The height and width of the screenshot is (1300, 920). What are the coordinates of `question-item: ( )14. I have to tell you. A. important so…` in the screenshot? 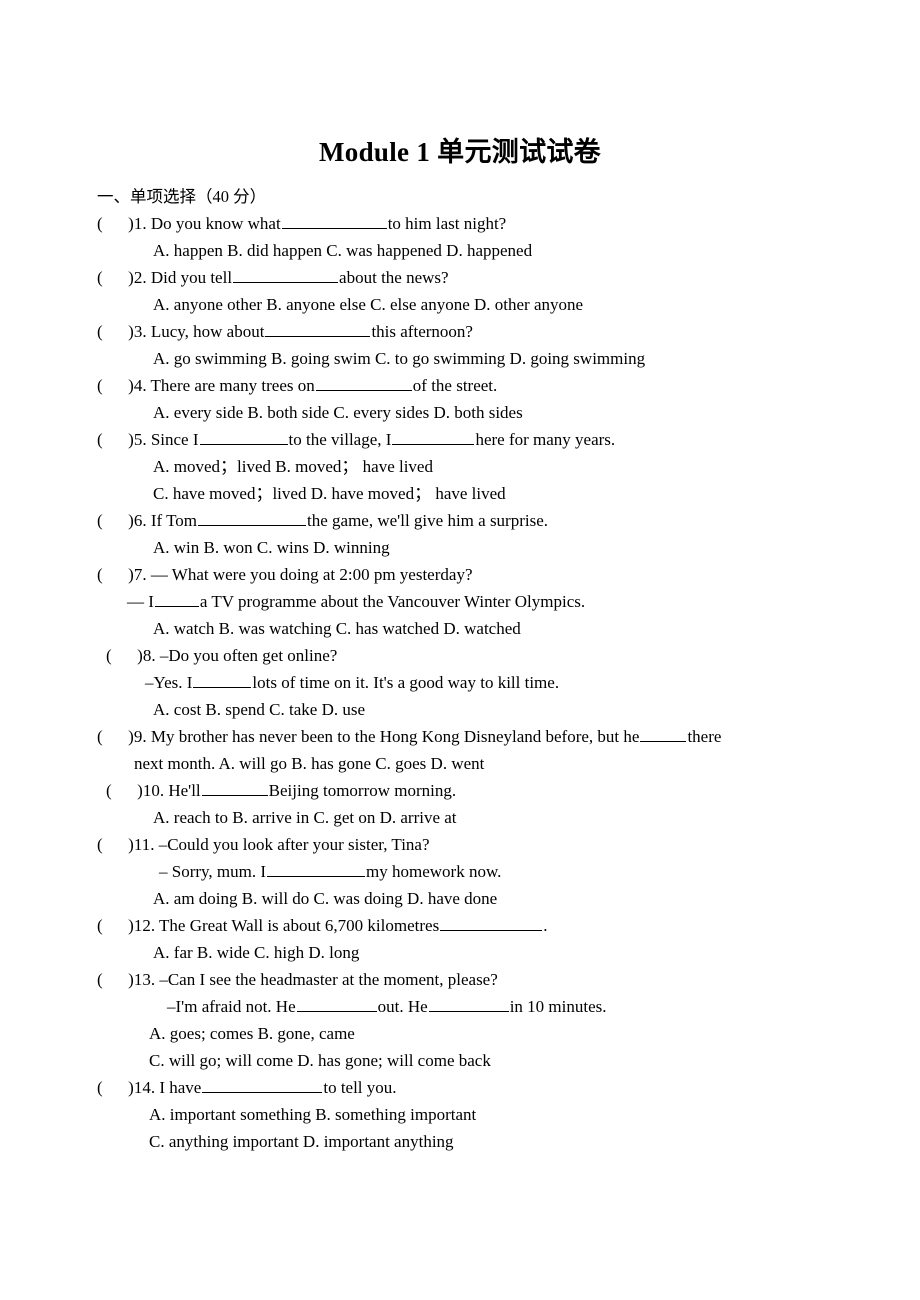 It's located at (477, 1114).